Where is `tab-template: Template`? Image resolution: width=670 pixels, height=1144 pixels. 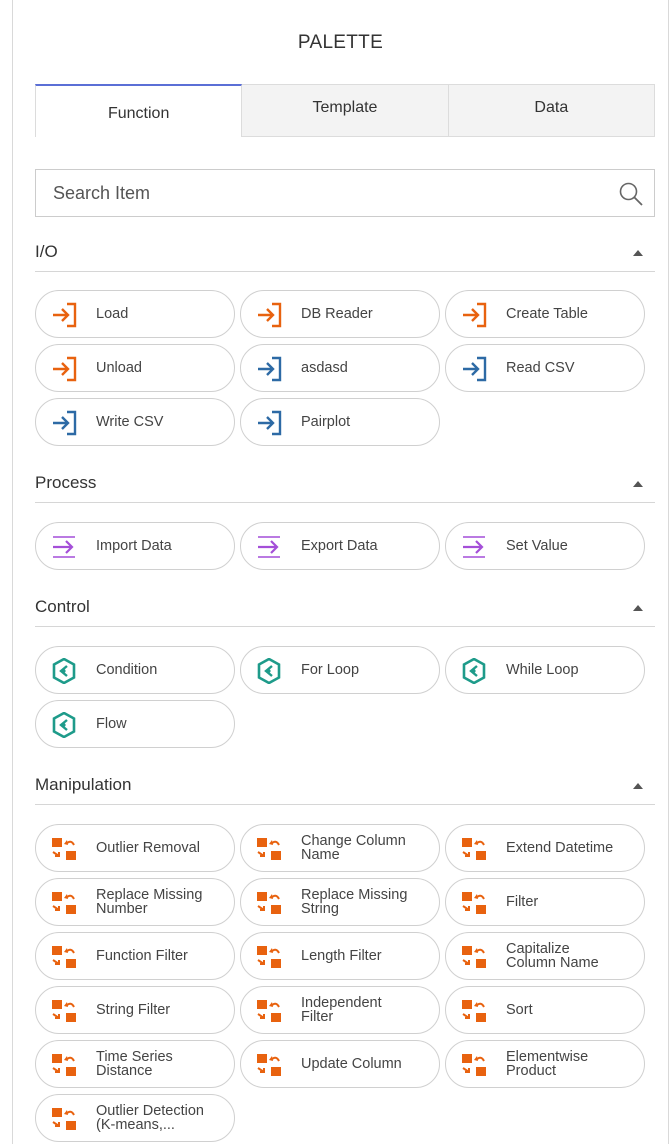 tab-template: Template is located at coordinates (345, 110).